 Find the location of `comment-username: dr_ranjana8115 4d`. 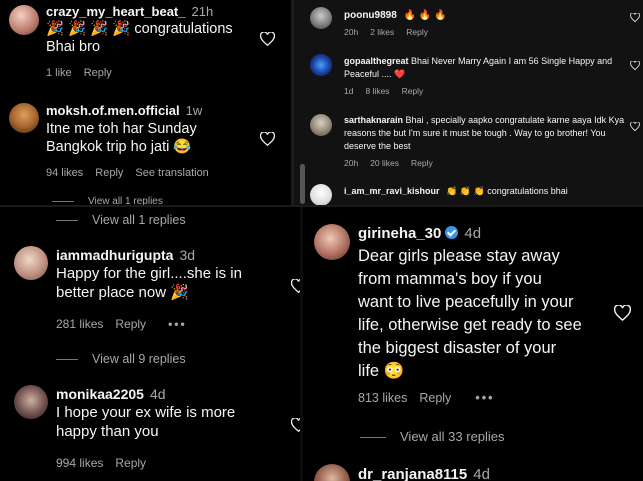

comment-username: dr_ranjana8115 4d is located at coordinates (424, 473).